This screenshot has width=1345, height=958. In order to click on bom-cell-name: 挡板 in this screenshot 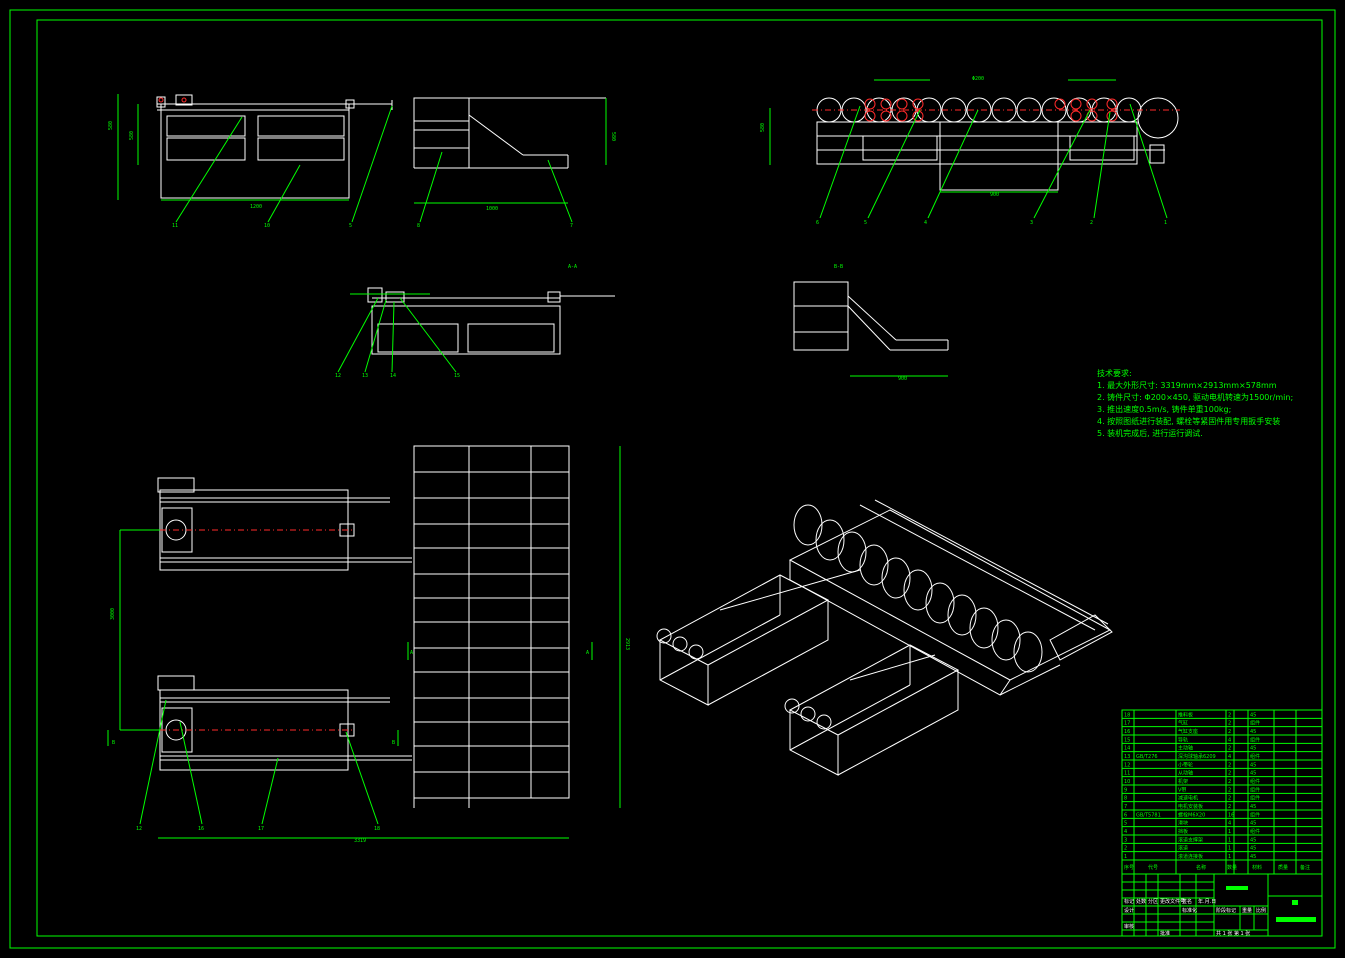, I will do `click(1183, 831)`.